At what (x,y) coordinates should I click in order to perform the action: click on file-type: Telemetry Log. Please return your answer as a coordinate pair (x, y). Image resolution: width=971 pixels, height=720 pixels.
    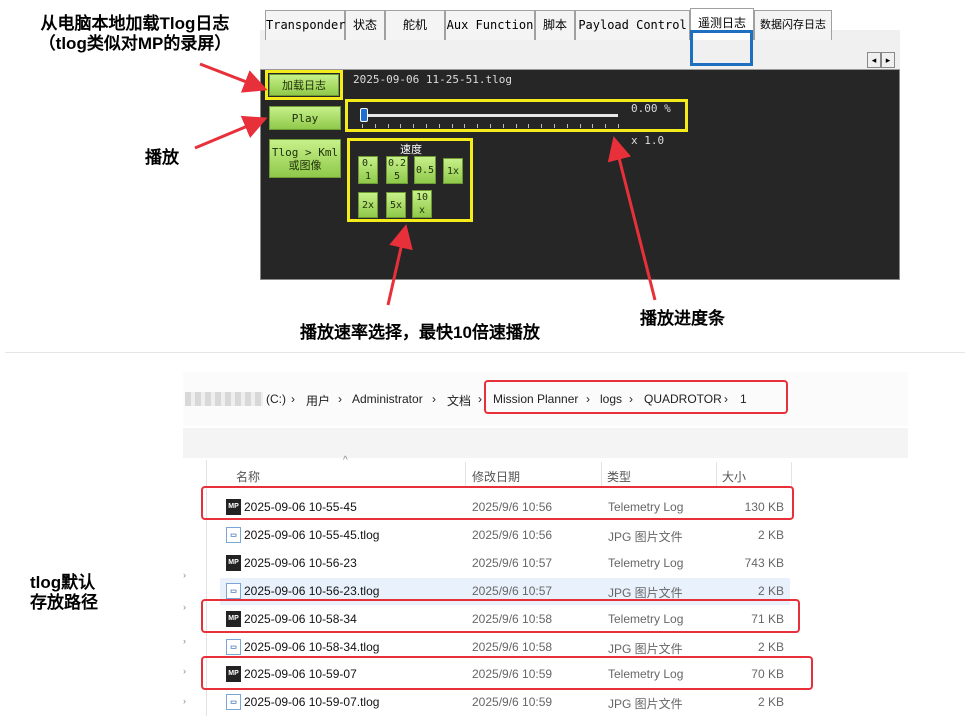
    Looking at the image, I should click on (646, 563).